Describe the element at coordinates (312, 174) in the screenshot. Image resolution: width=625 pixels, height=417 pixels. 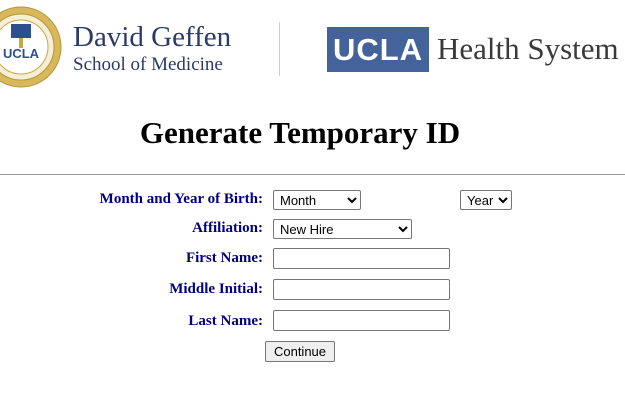
I see `horizontal-divider` at that location.